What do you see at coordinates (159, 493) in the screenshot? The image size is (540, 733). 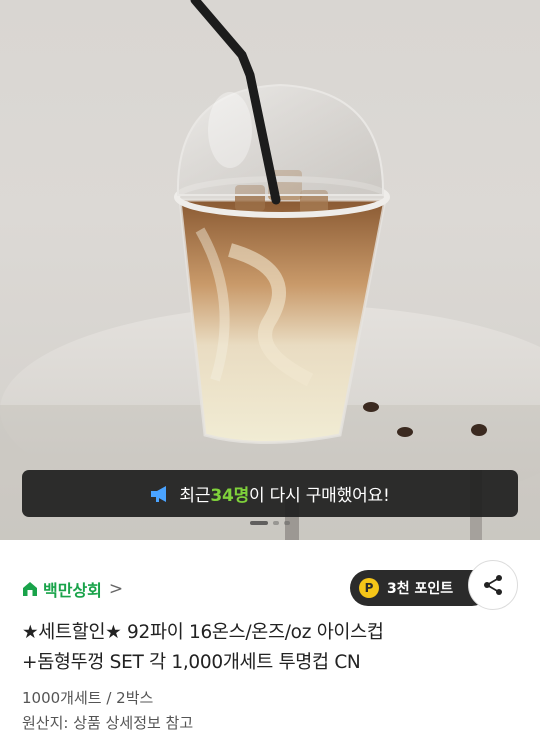 I see `megaphone-icon` at bounding box center [159, 493].